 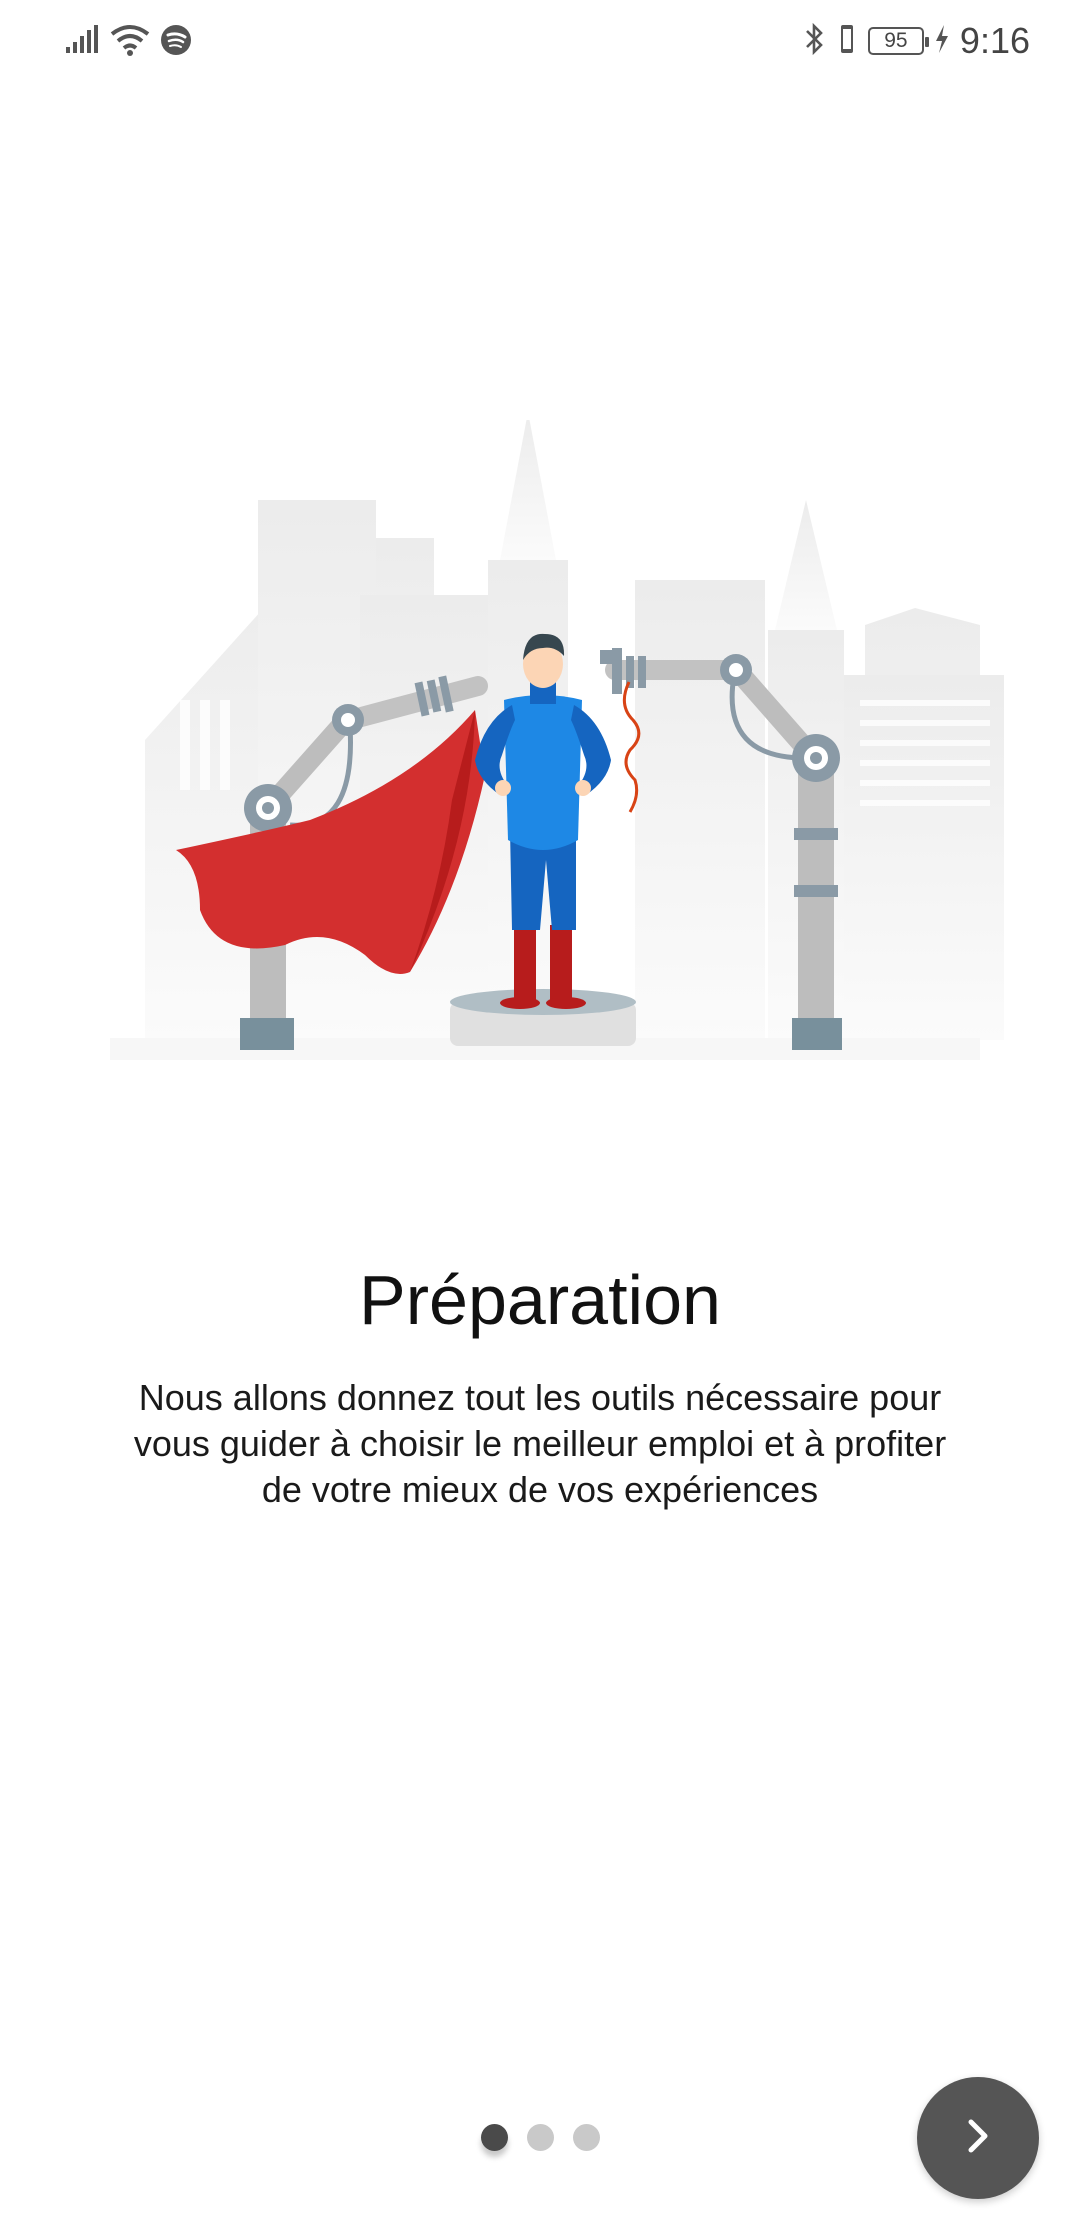 What do you see at coordinates (540, 40) in the screenshot?
I see `status-bar: 95 9:16` at bounding box center [540, 40].